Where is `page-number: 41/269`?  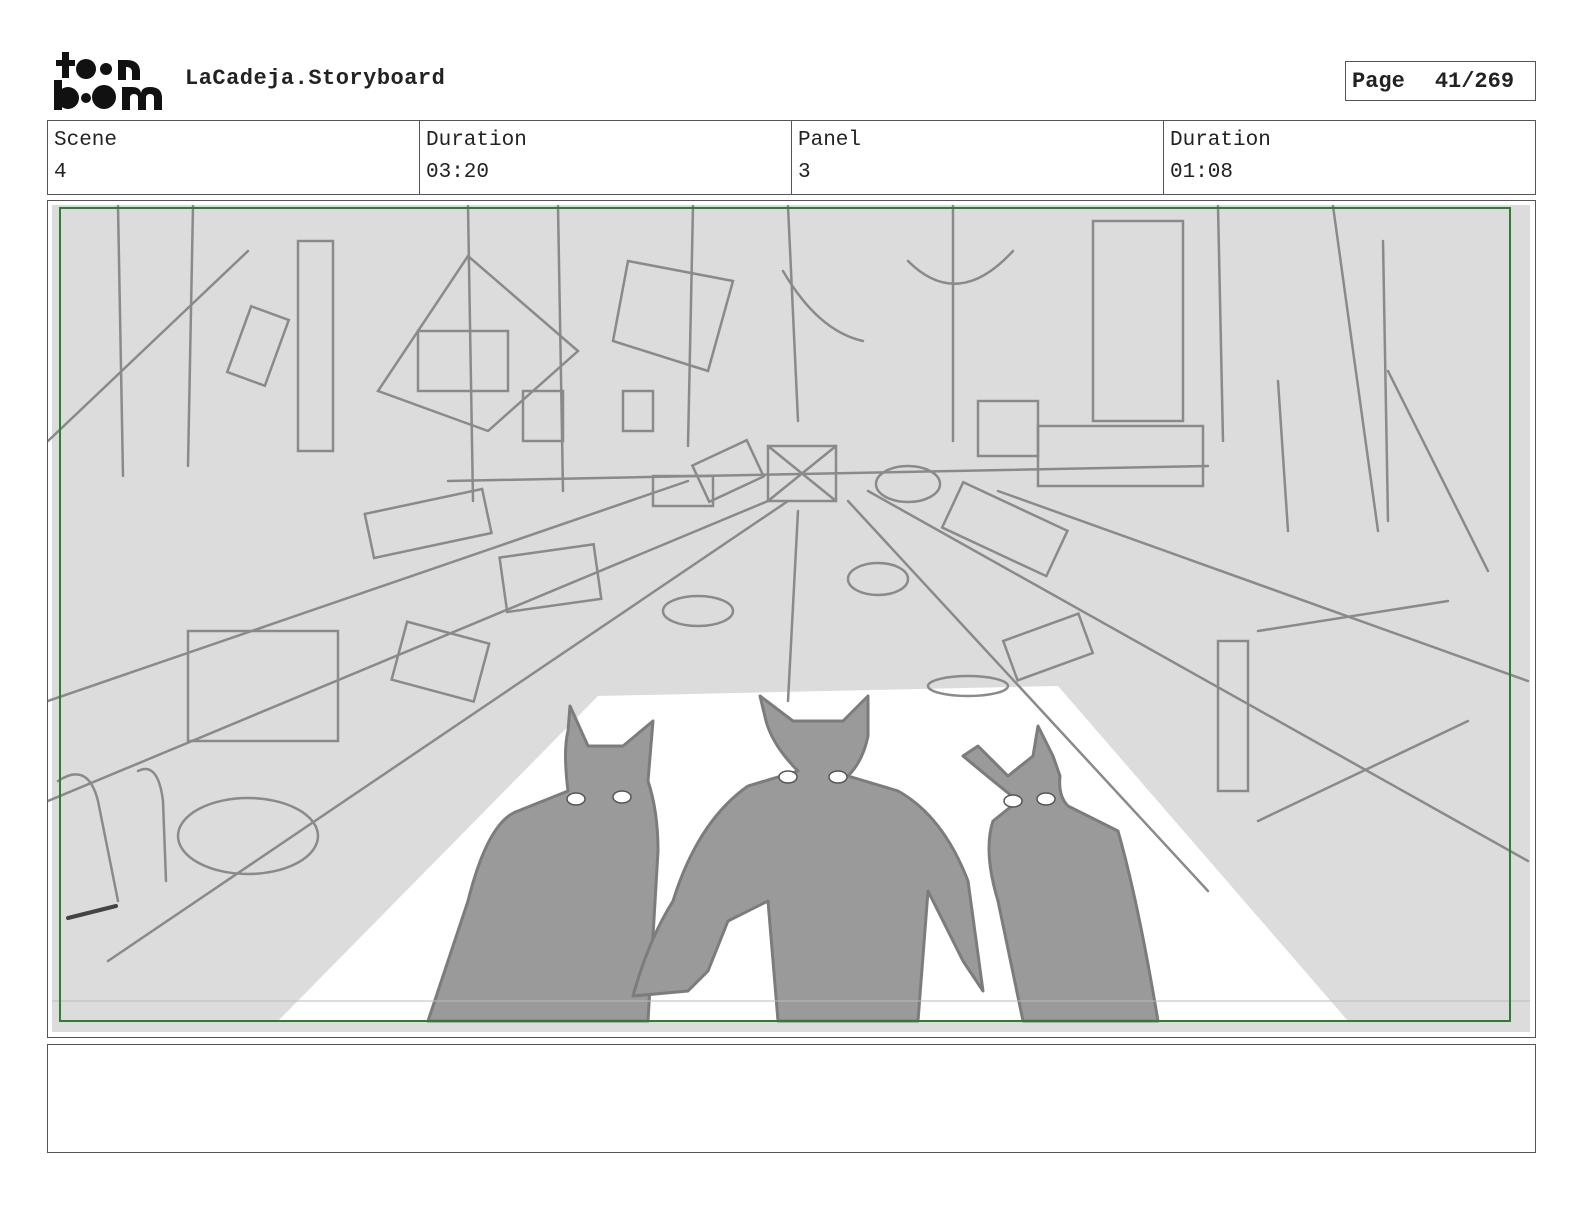
page-number: 41/269 is located at coordinates (1474, 81).